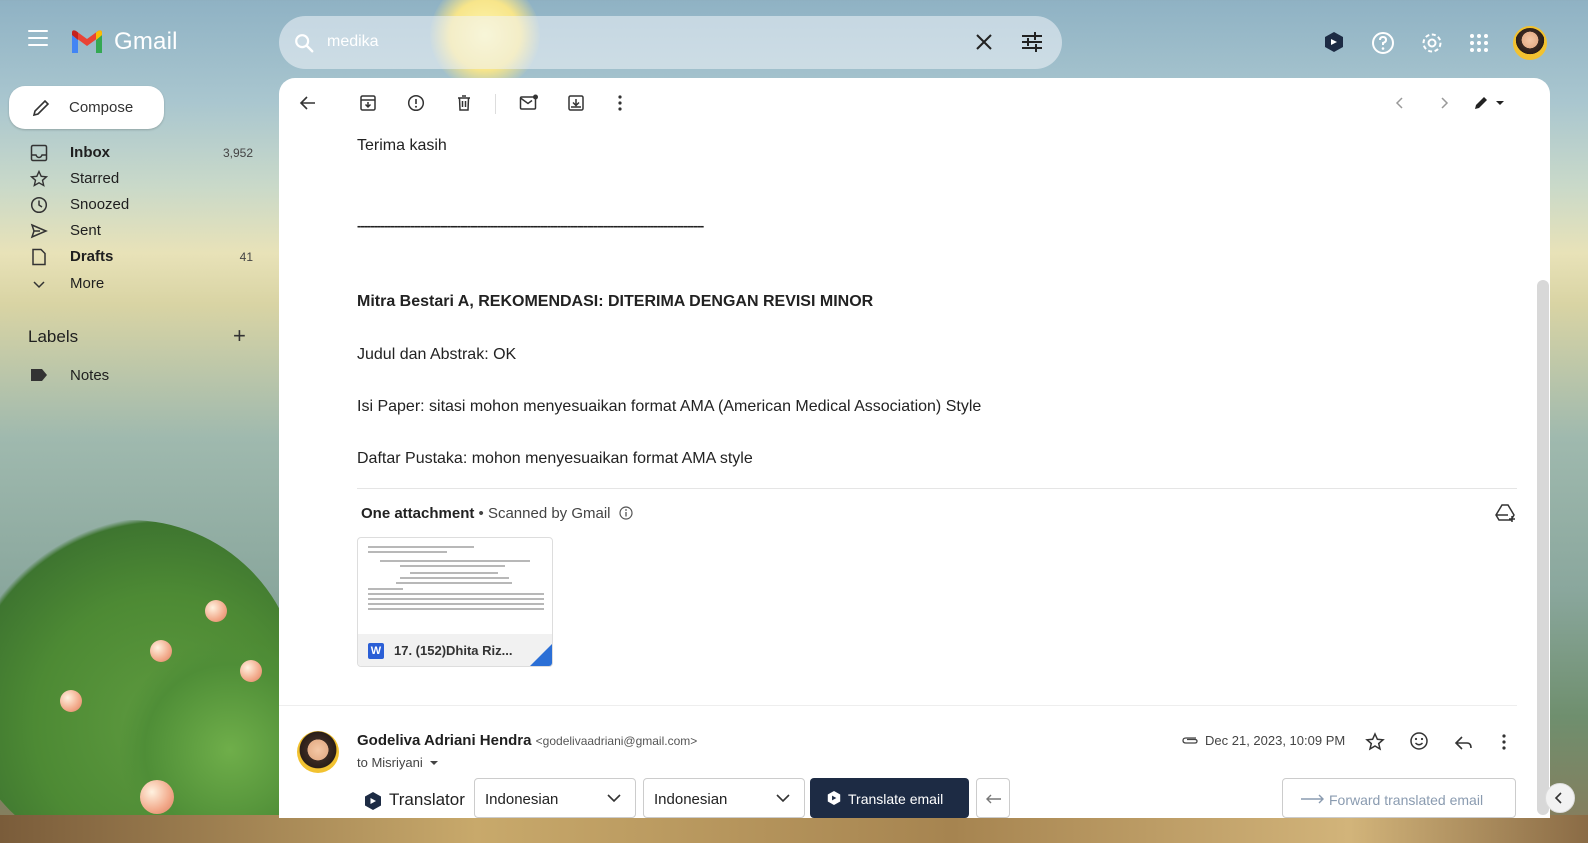 The image size is (1588, 843). Describe the element at coordinates (1032, 42) in the screenshot. I see `search-options-icon` at that location.